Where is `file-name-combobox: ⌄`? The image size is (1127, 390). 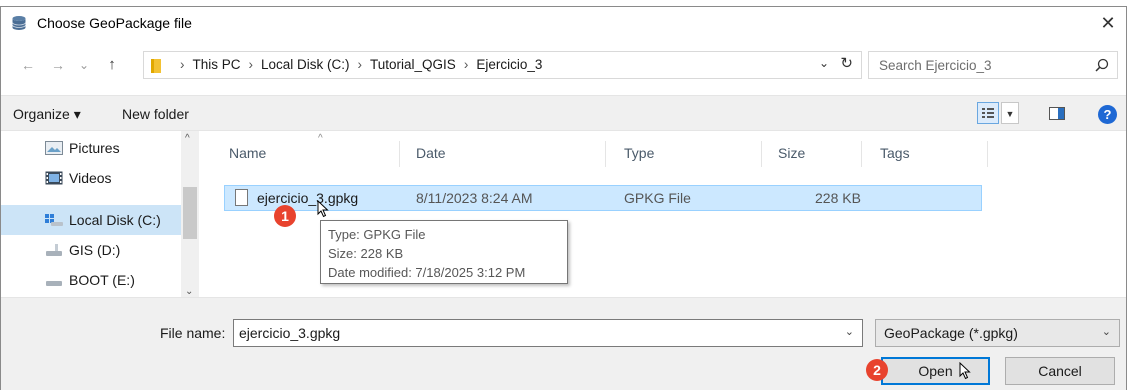
file-name-combobox: ⌄ is located at coordinates (548, 333).